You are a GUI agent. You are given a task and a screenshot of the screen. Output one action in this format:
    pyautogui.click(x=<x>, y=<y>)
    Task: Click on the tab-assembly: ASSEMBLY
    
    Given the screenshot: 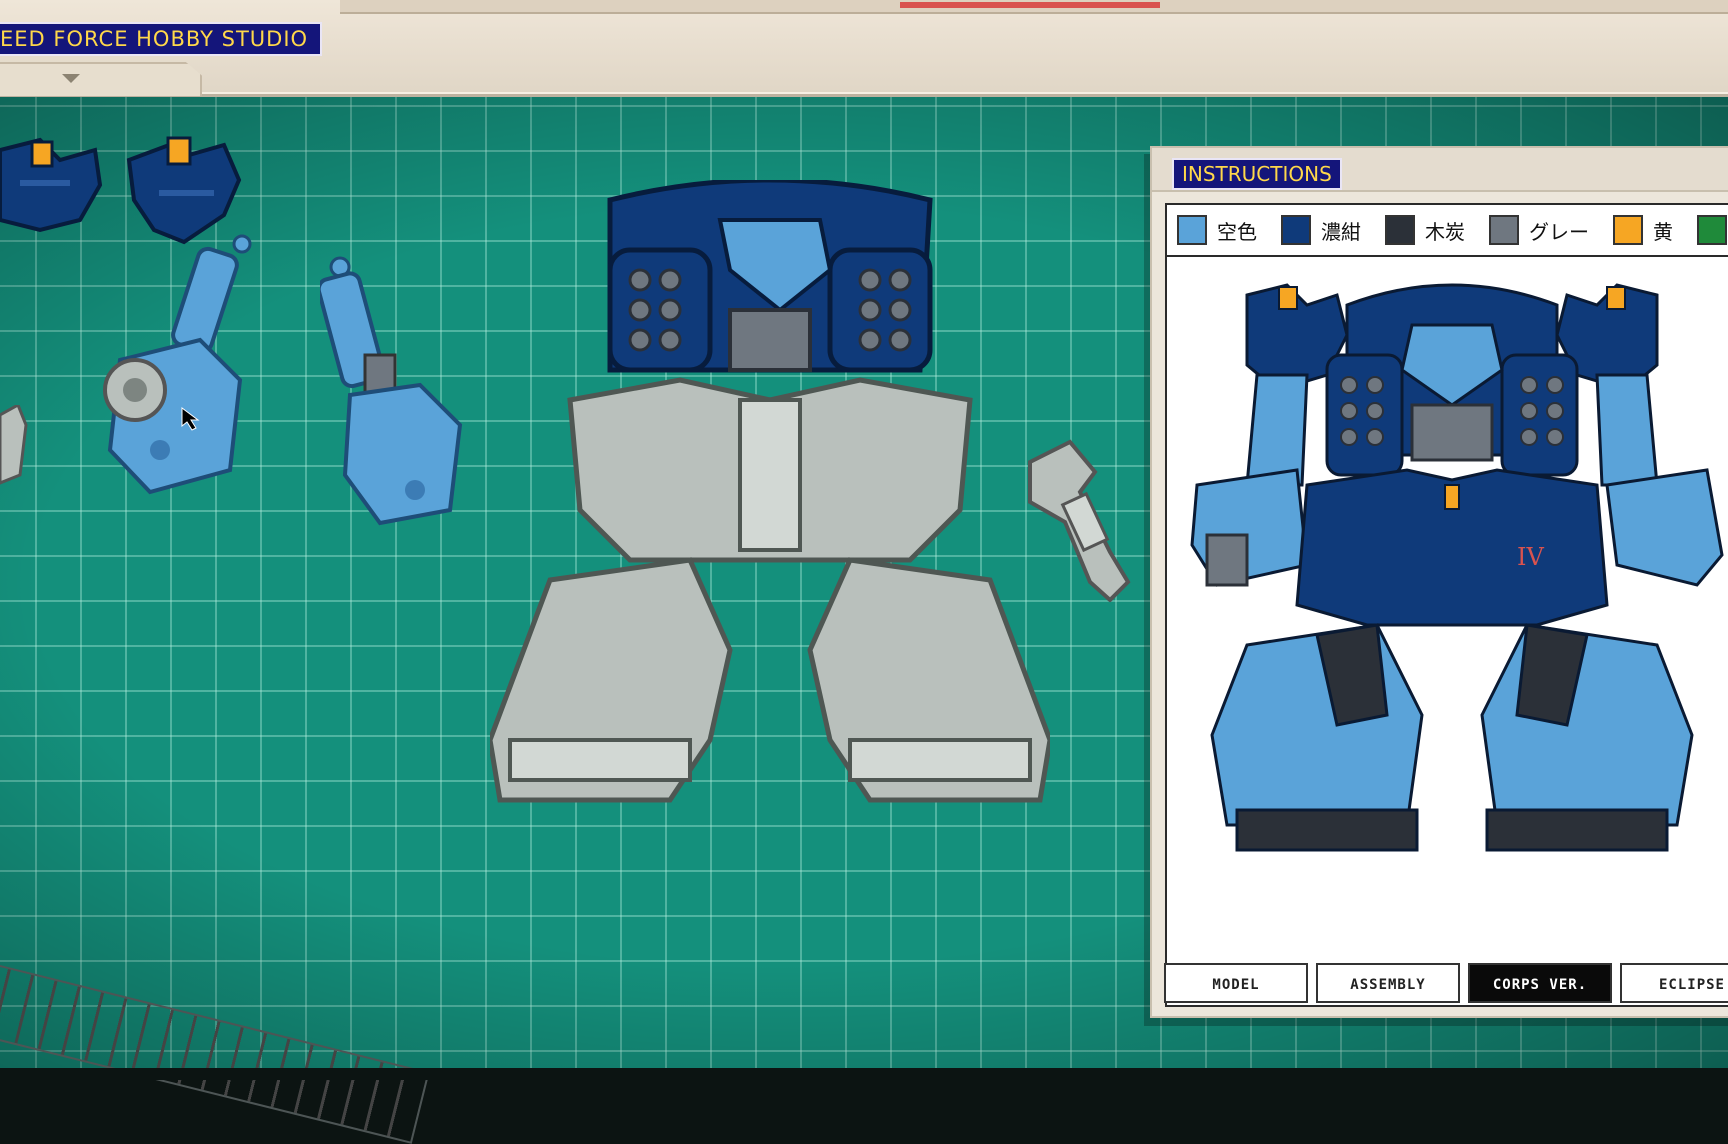 What is the action you would take?
    pyautogui.click(x=1388, y=983)
    